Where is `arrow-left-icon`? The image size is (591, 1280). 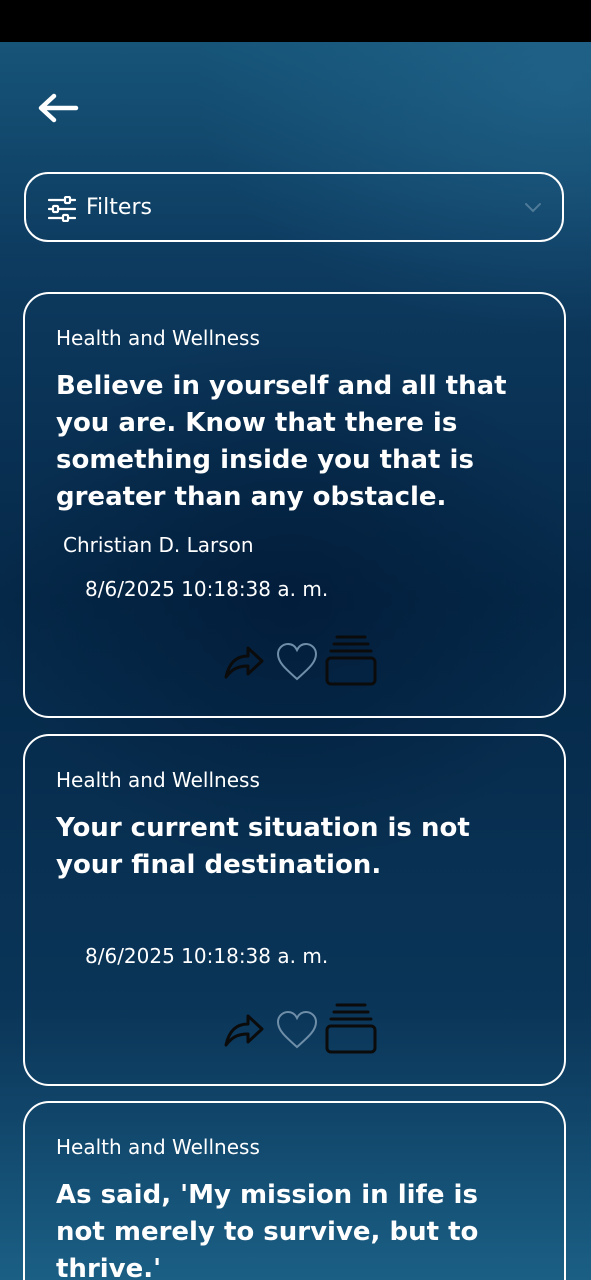
arrow-left-icon is located at coordinates (58, 108).